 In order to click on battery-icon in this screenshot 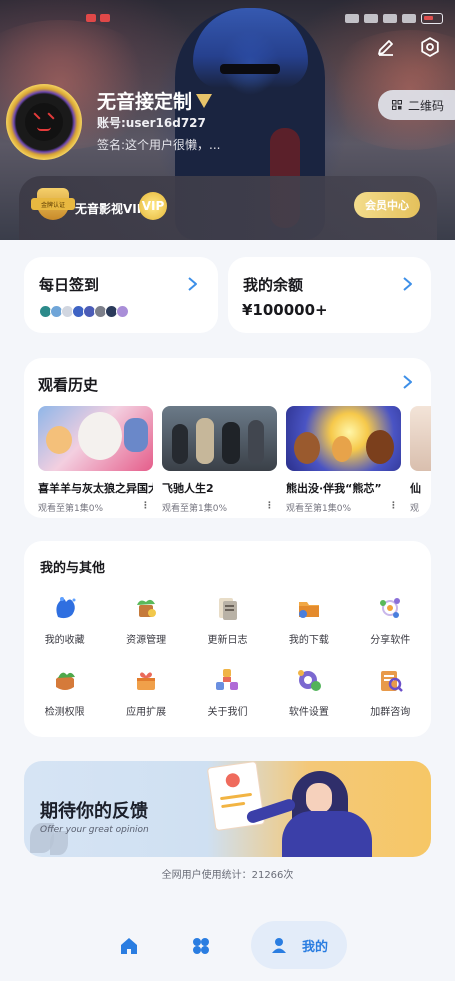, I will do `click(432, 18)`.